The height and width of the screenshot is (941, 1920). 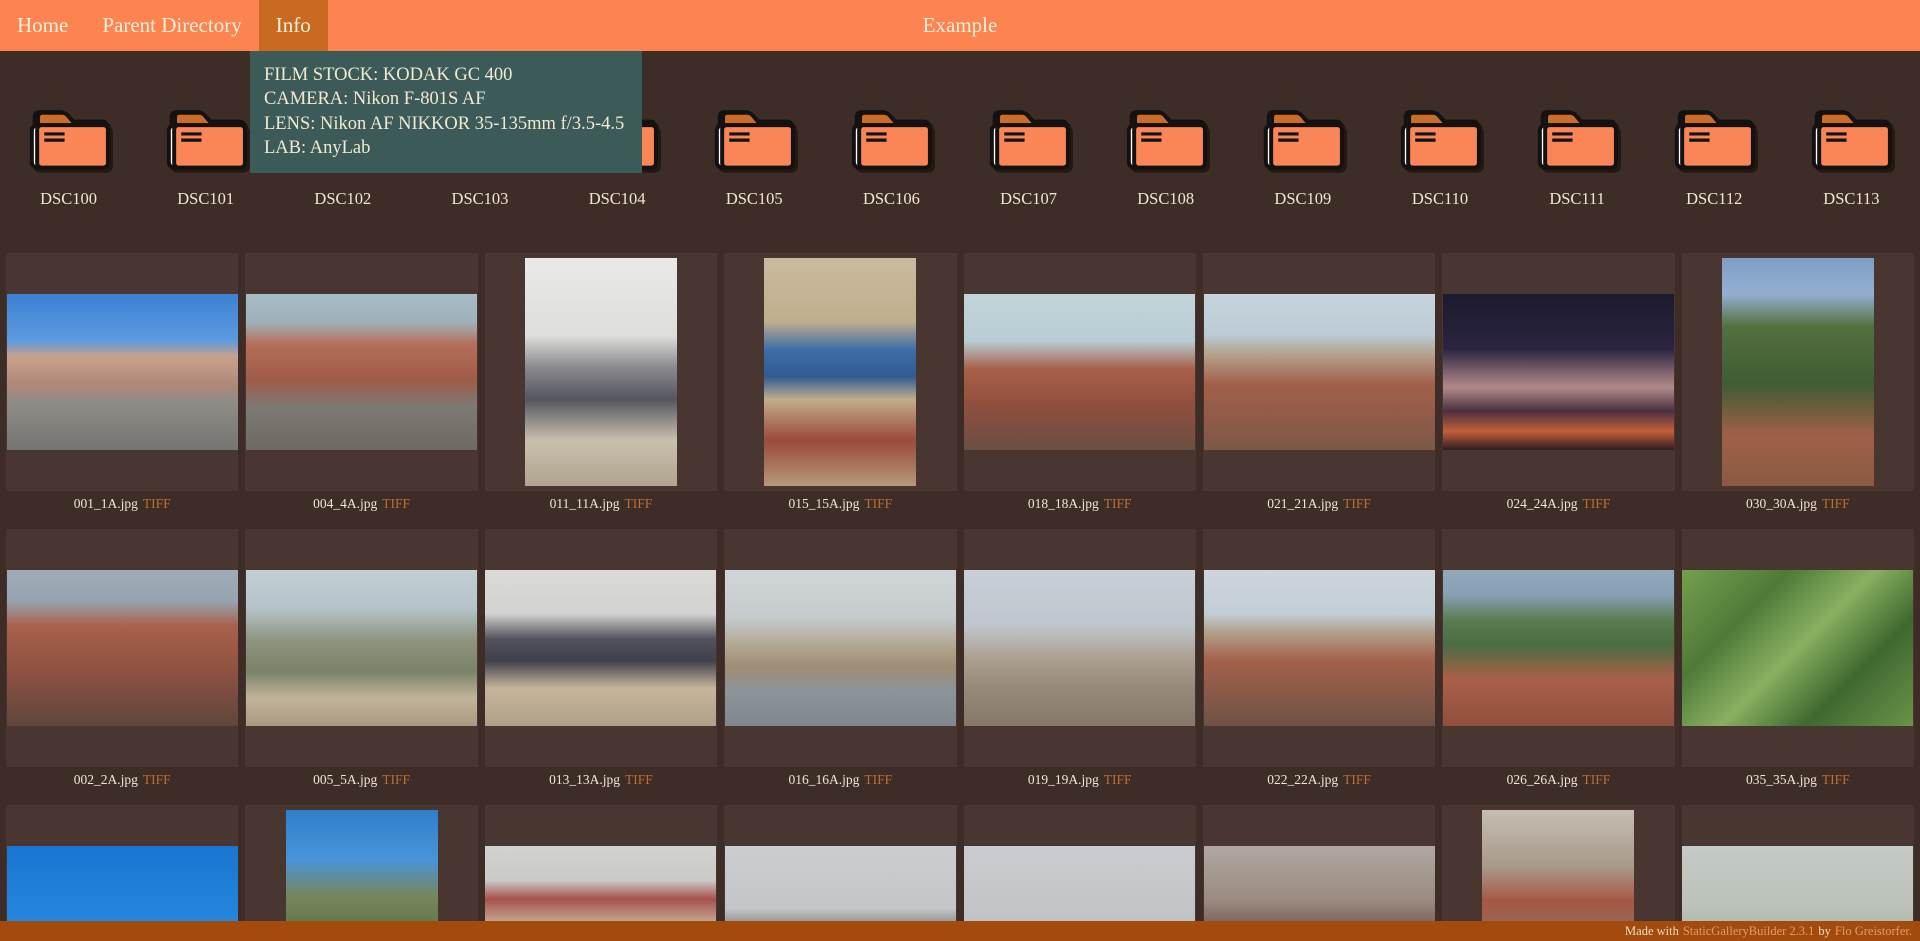 What do you see at coordinates (42, 25) in the screenshot?
I see `nav-item-home: Home` at bounding box center [42, 25].